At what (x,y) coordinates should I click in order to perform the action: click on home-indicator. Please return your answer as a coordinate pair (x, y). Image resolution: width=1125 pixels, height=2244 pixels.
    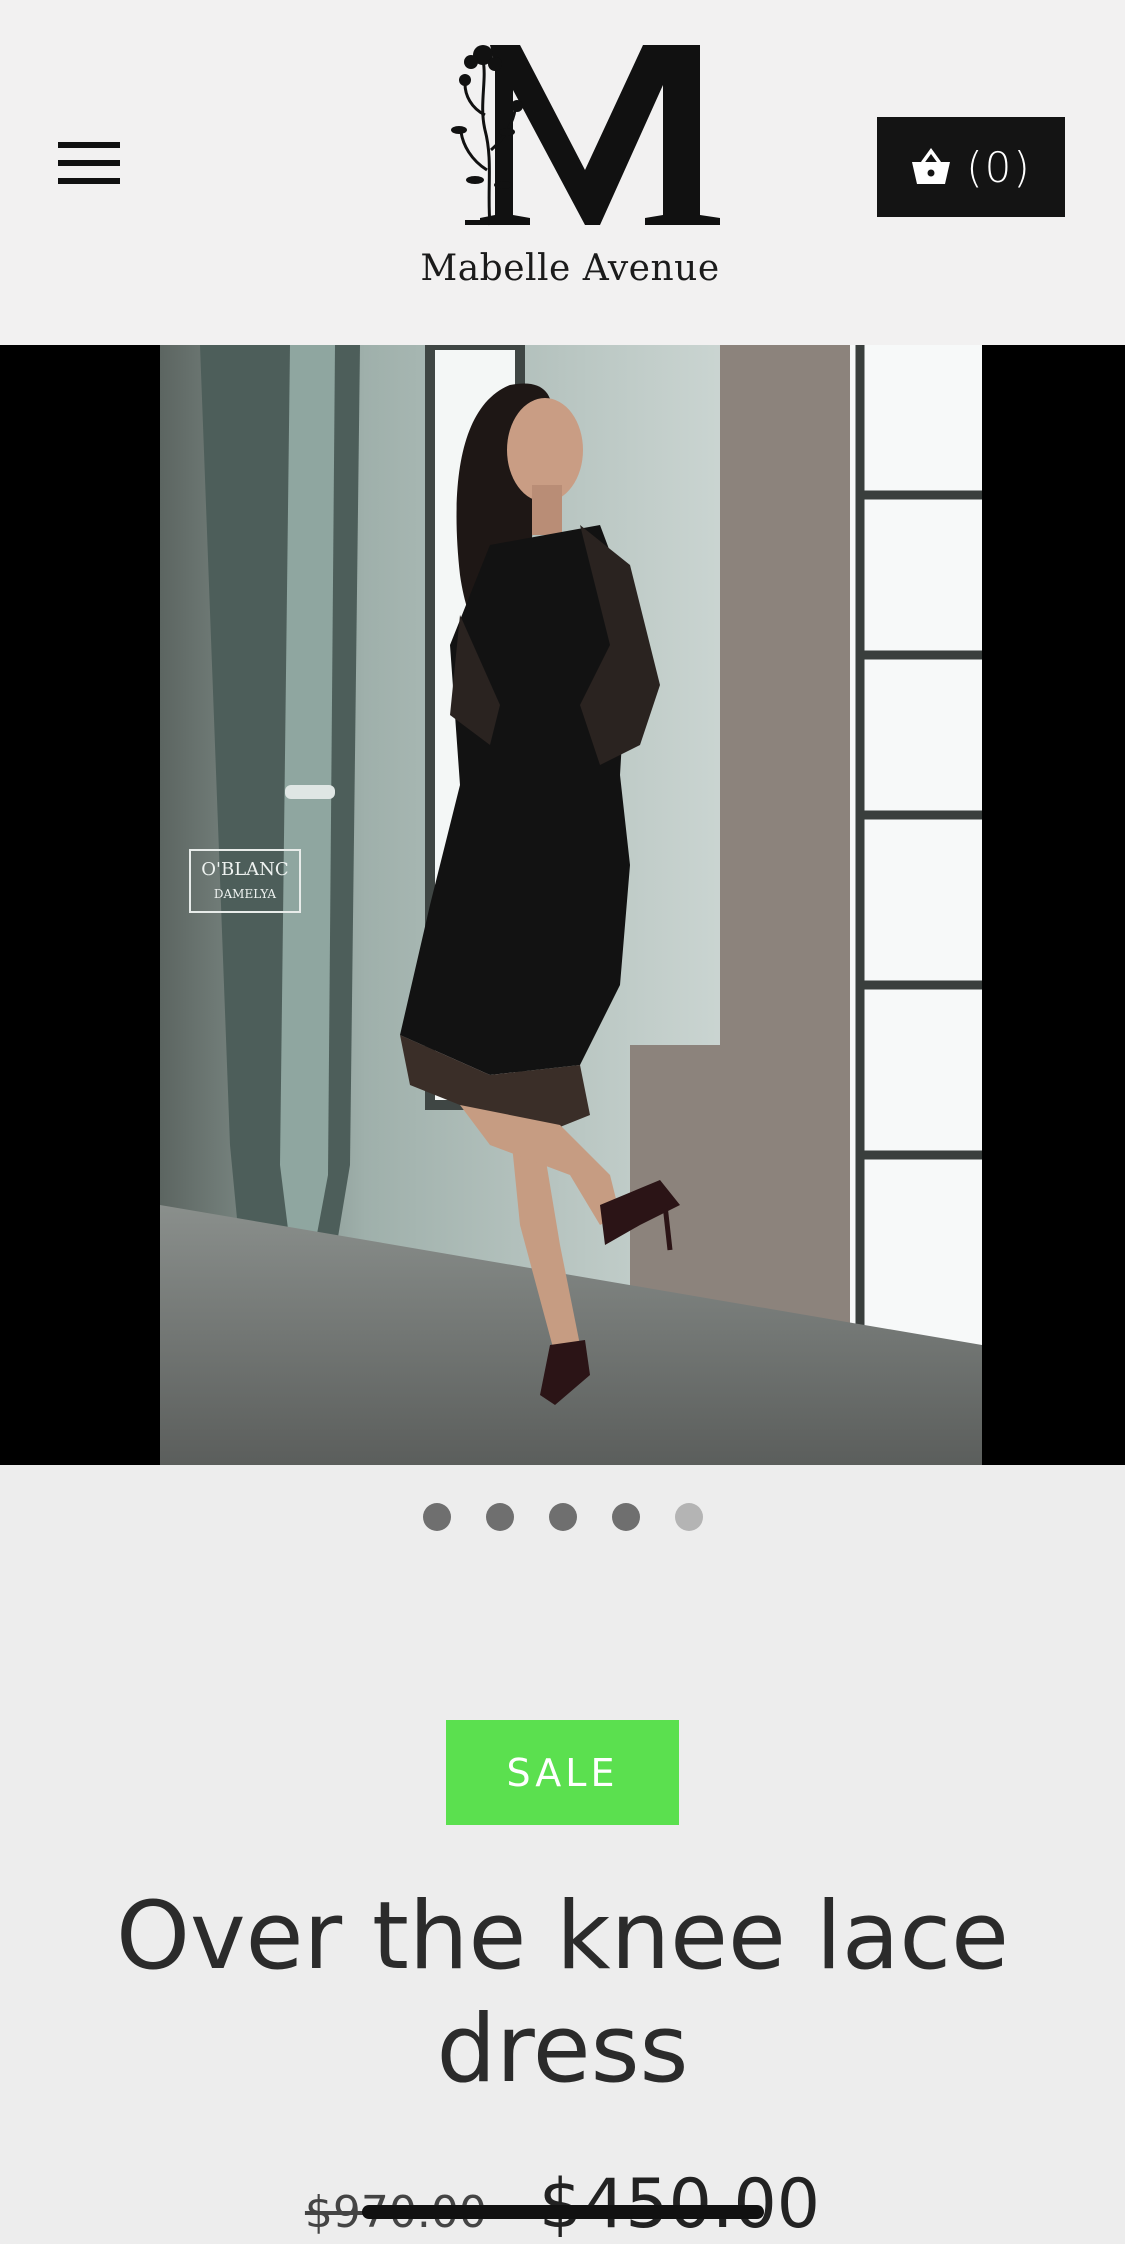
    Looking at the image, I should click on (563, 2212).